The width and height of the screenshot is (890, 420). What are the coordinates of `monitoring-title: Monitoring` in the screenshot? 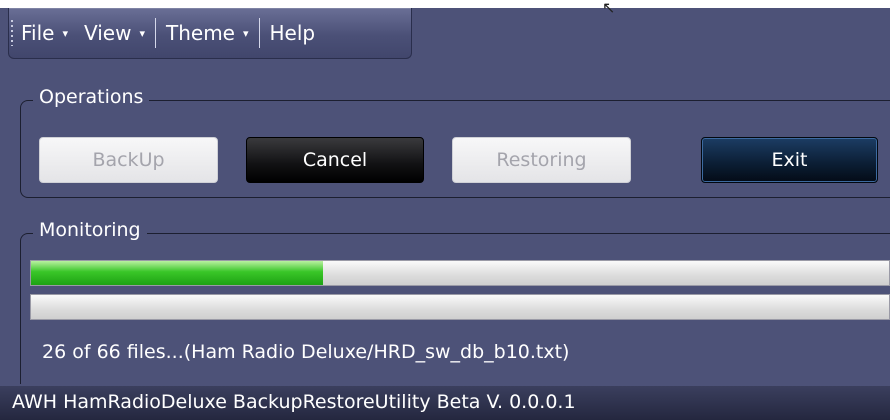 It's located at (90, 230).